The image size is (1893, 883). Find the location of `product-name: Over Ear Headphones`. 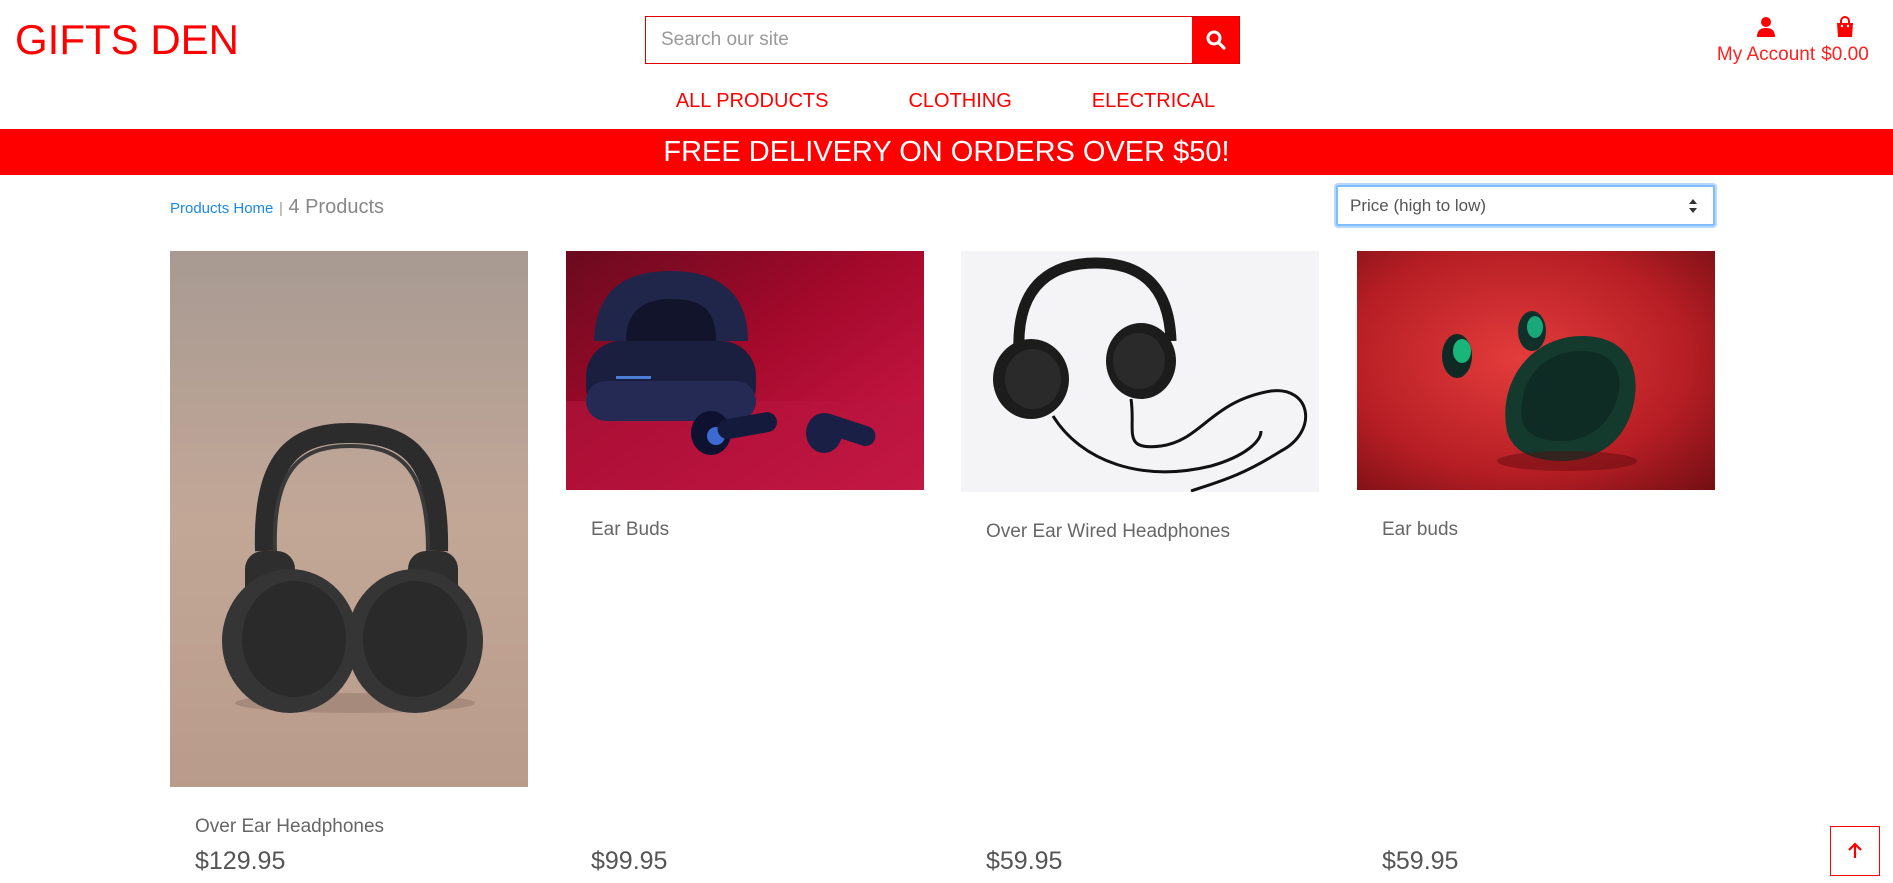

product-name: Over Ear Headphones is located at coordinates (290, 826).